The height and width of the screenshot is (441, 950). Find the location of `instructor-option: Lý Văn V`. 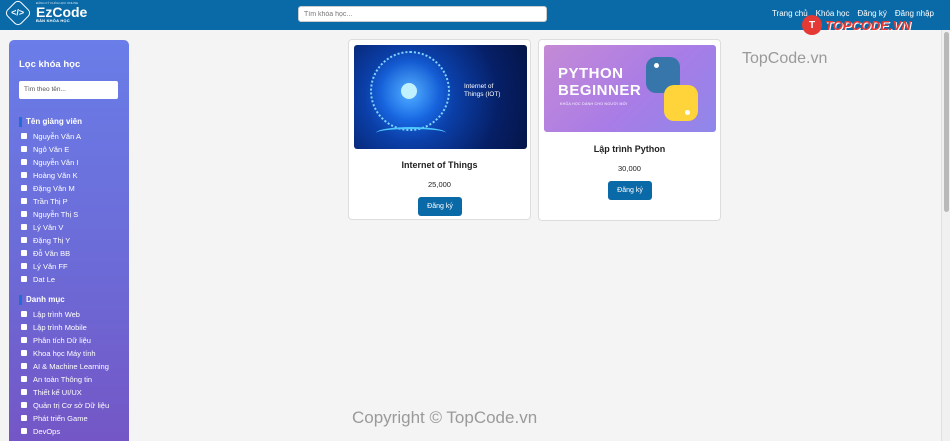

instructor-option: Lý Văn V is located at coordinates (69, 227).